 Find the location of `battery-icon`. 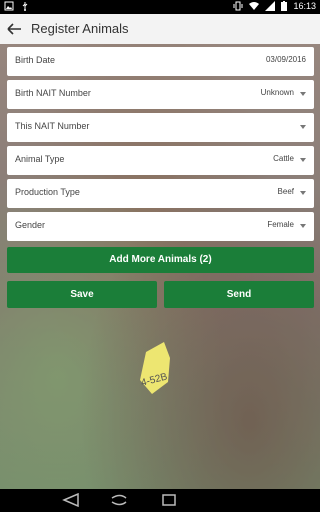

battery-icon is located at coordinates (284, 6).